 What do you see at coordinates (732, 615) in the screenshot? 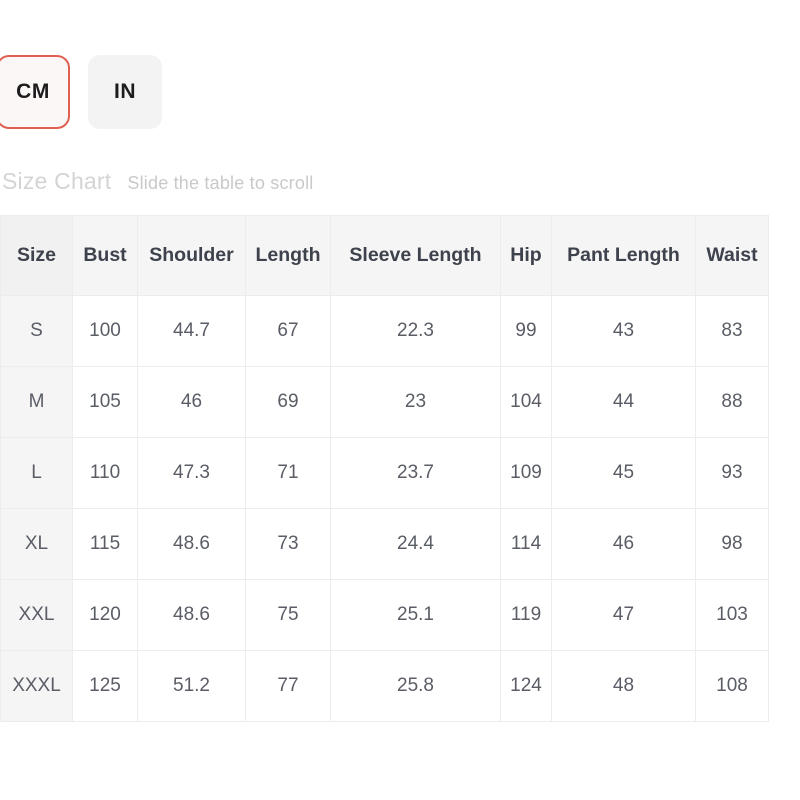
I see `cell-waist: 103` at bounding box center [732, 615].